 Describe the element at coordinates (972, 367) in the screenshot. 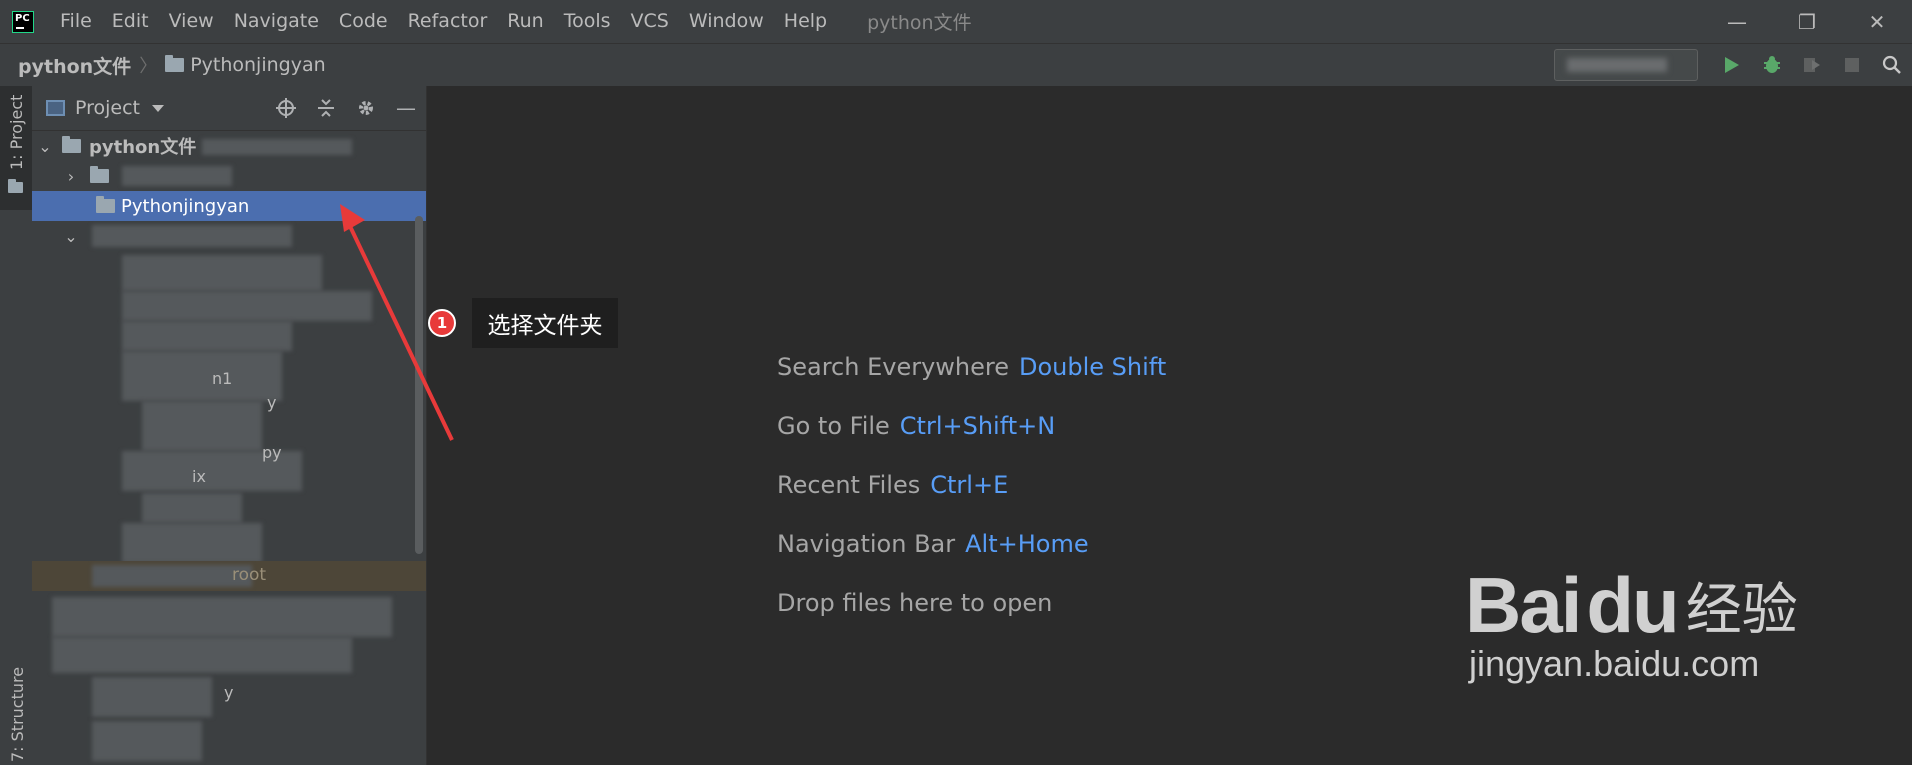

I see `welcome-search-everywhere: Search Everywhere Double Shift` at that location.